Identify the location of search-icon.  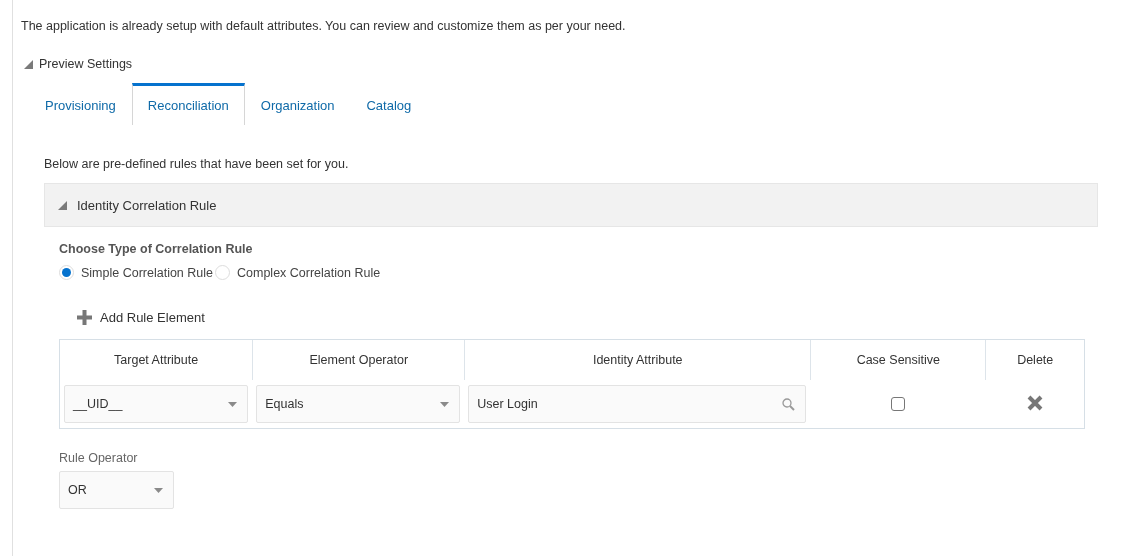
(789, 404).